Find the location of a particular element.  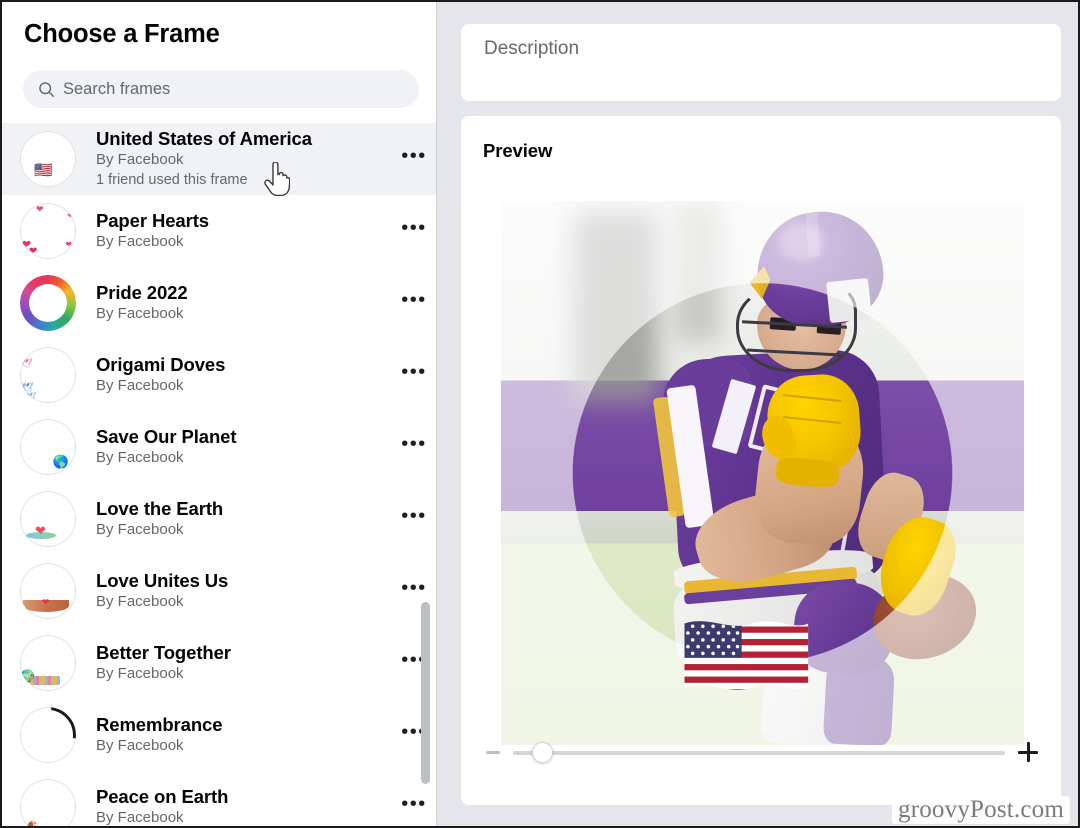

search-icon is located at coordinates (46, 89).